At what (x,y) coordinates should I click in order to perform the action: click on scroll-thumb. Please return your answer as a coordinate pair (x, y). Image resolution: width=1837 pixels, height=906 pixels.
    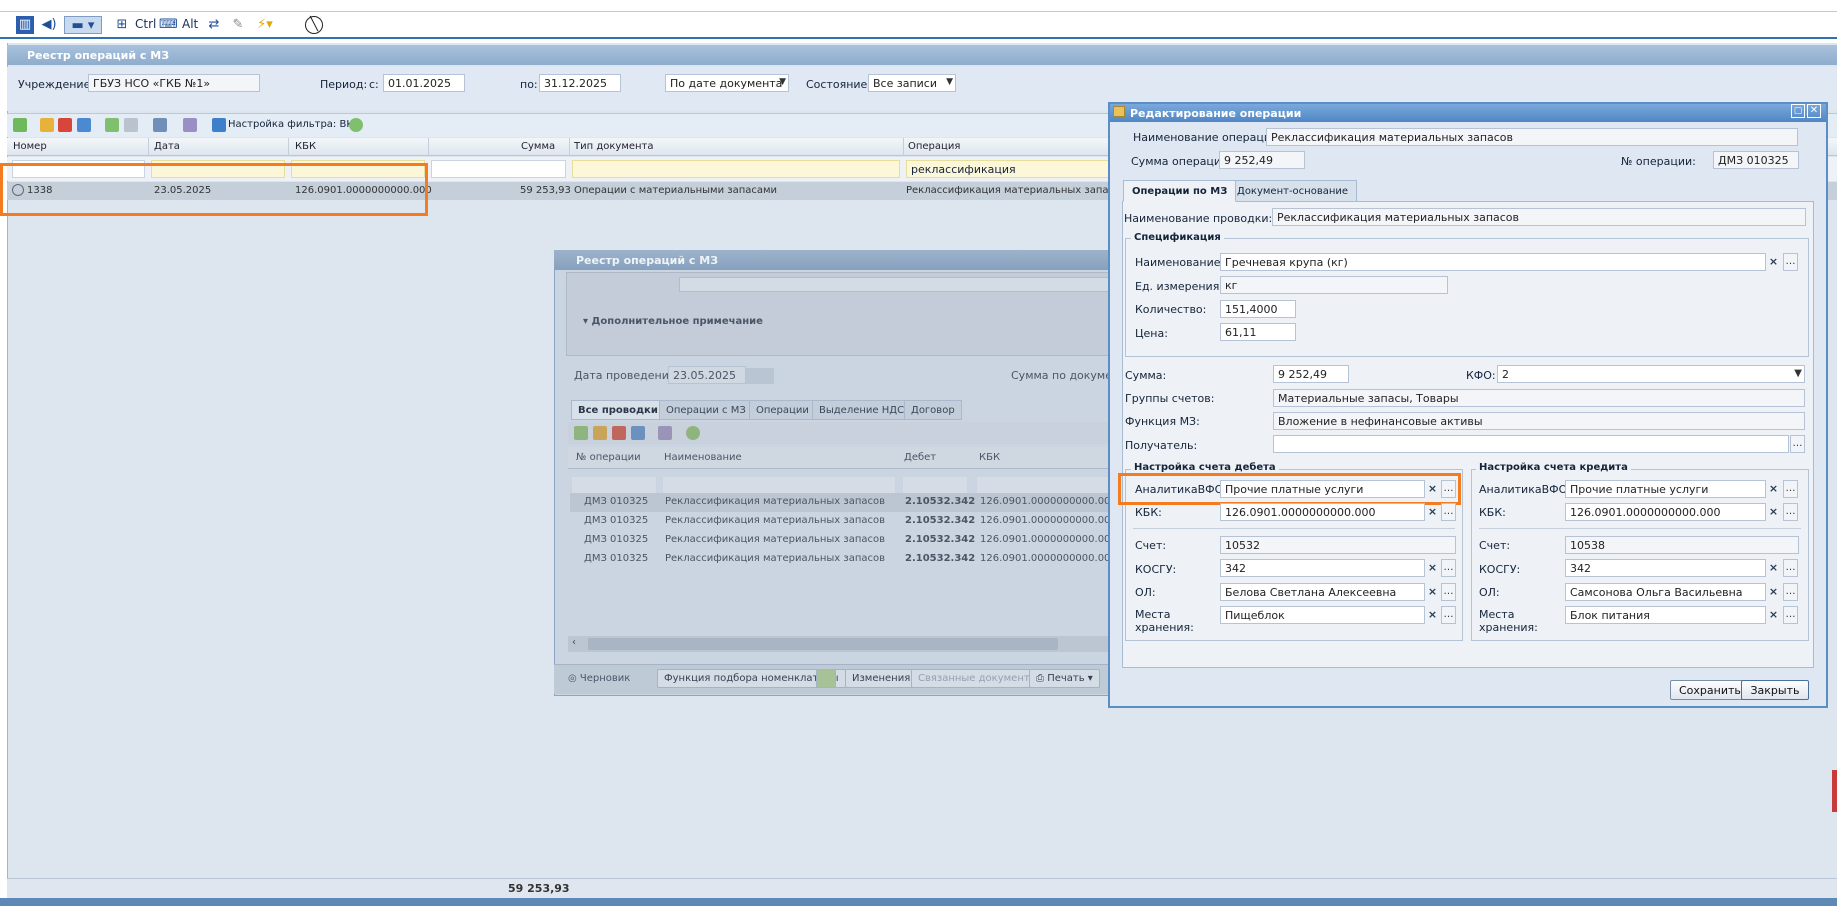
    Looking at the image, I should click on (823, 644).